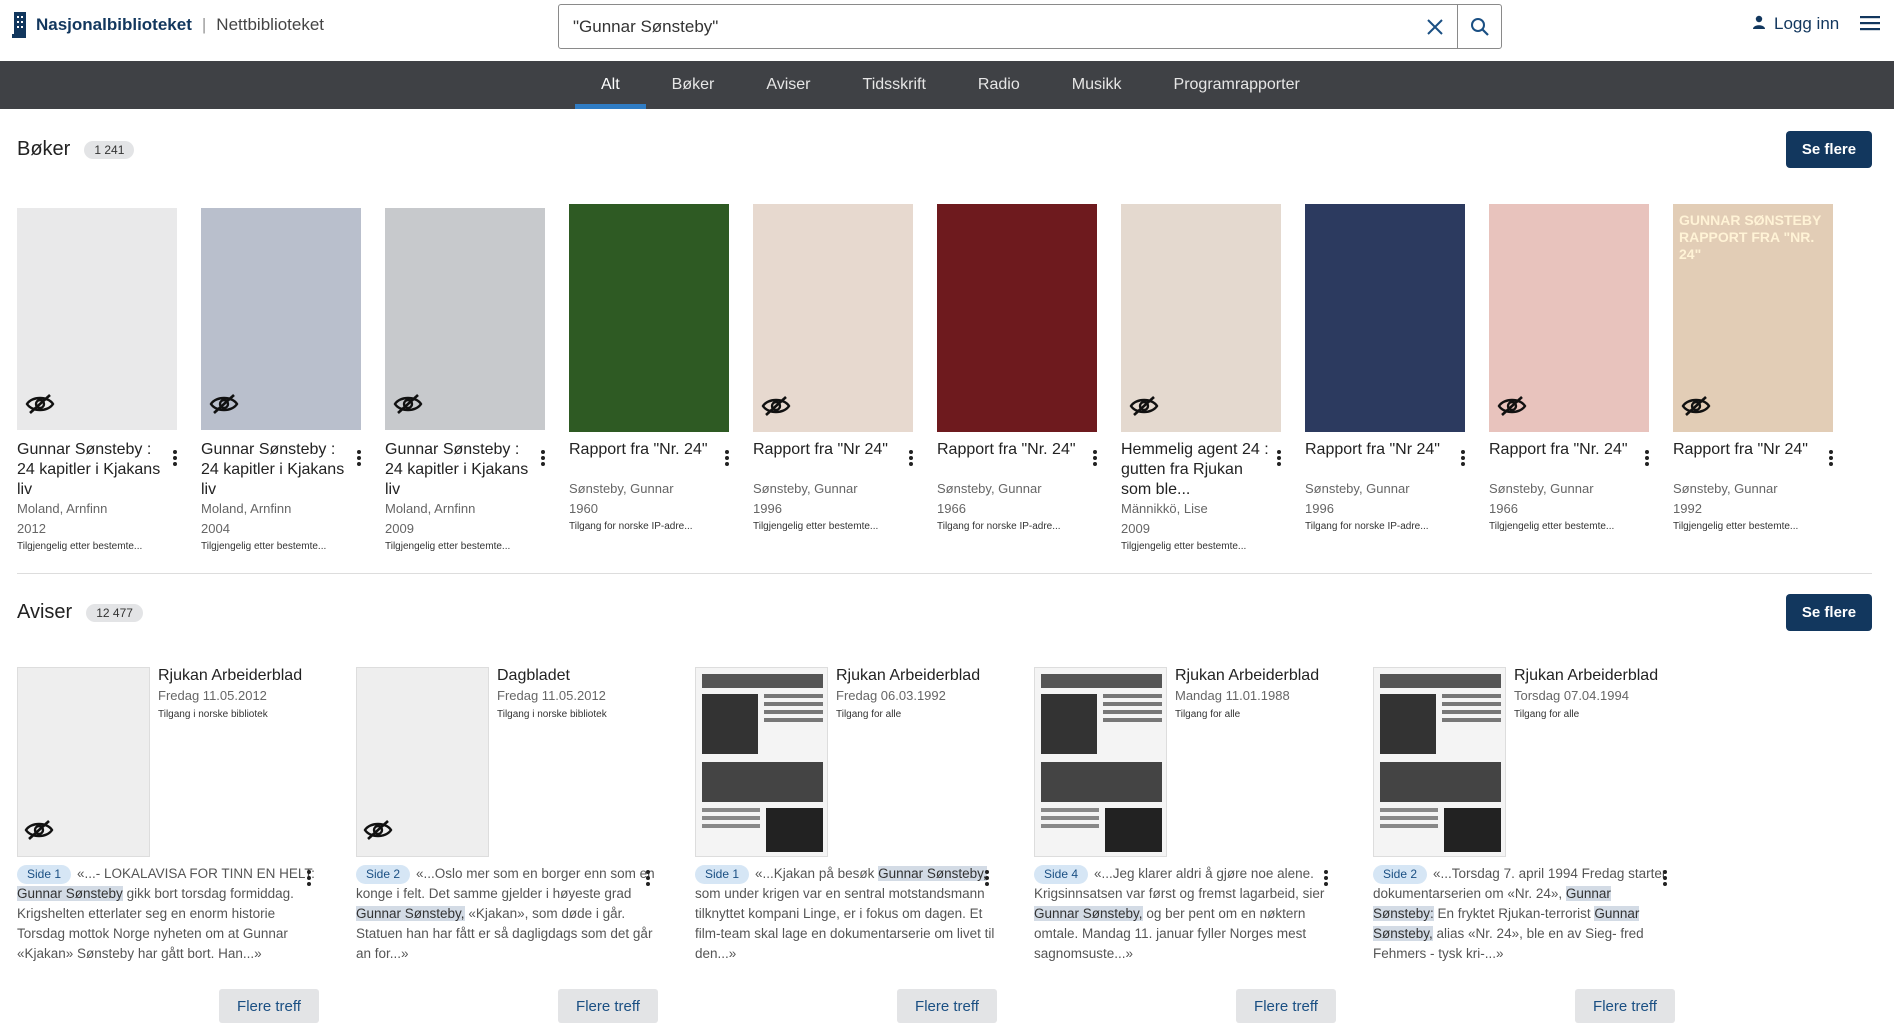 The height and width of the screenshot is (1031, 1894). Describe the element at coordinates (70, 893) in the screenshot. I see `search-highlight: Gunnar Sønsteby` at that location.